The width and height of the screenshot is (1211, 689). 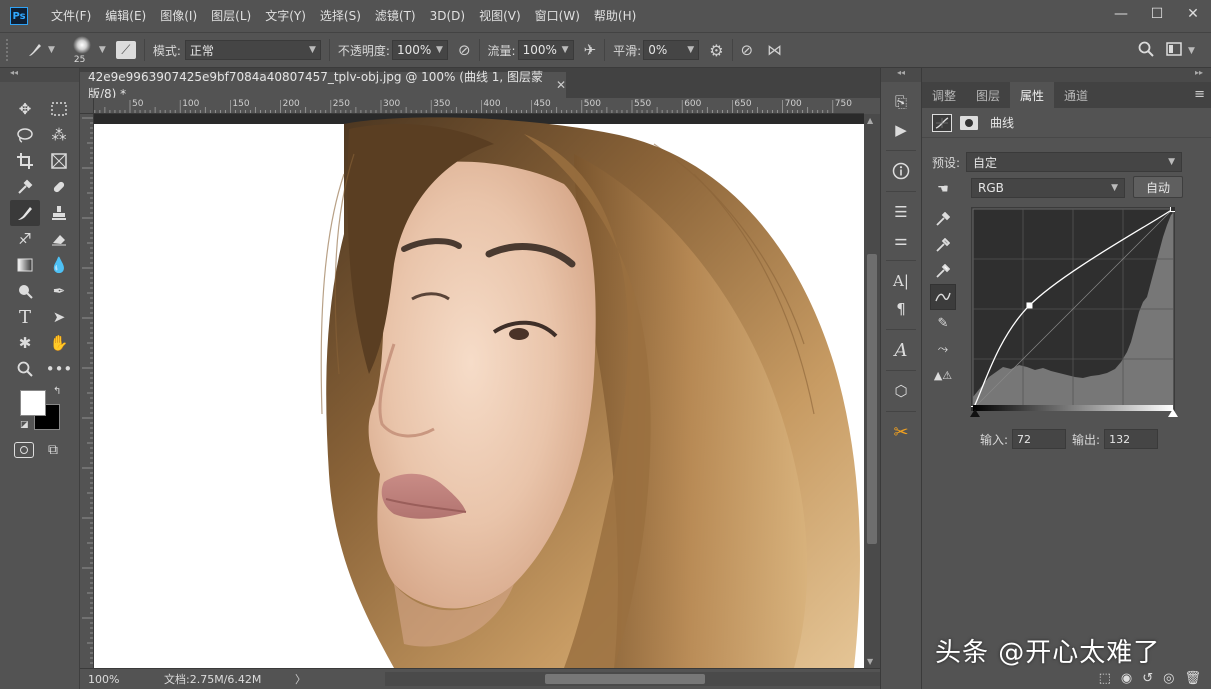 What do you see at coordinates (118, 679) in the screenshot?
I see `zoom-level: 100%` at bounding box center [118, 679].